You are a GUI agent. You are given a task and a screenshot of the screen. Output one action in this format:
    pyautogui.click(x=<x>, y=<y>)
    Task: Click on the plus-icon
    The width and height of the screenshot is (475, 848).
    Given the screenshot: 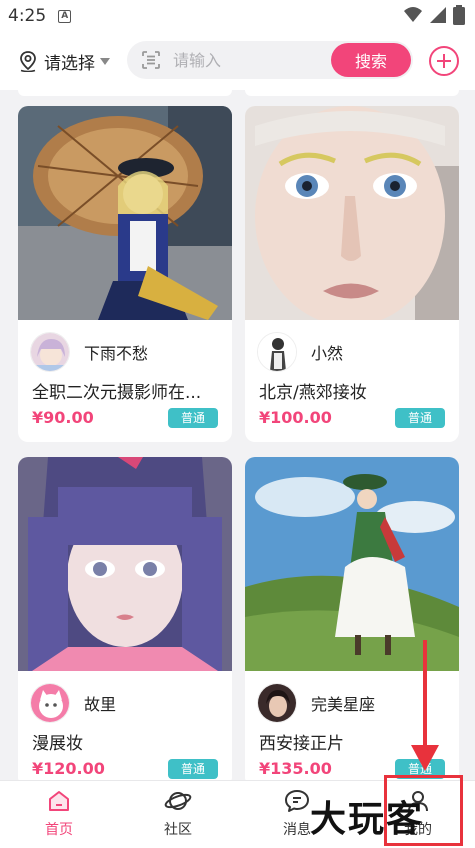 What is the action you would take?
    pyautogui.click(x=444, y=61)
    